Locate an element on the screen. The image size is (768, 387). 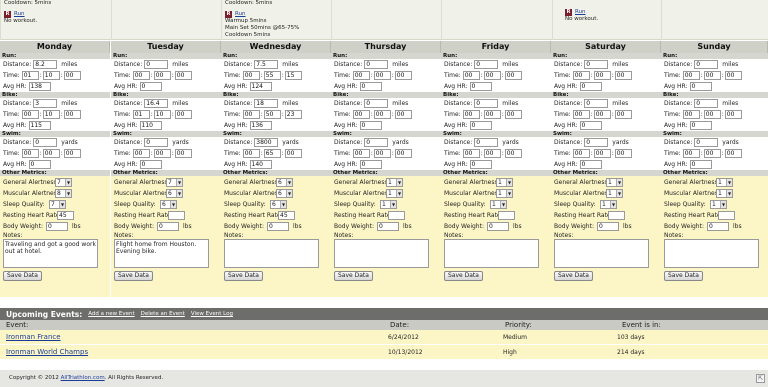
general-select: 6 ▼ is located at coordinates (284, 182).